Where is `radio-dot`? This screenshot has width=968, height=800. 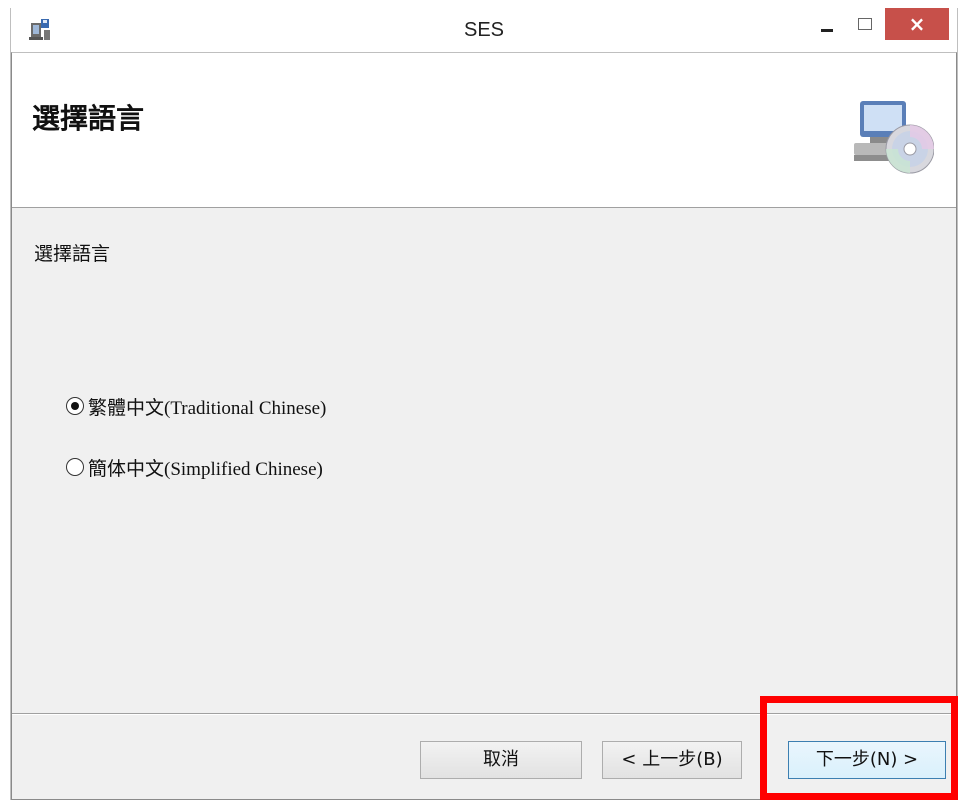 radio-dot is located at coordinates (75, 406).